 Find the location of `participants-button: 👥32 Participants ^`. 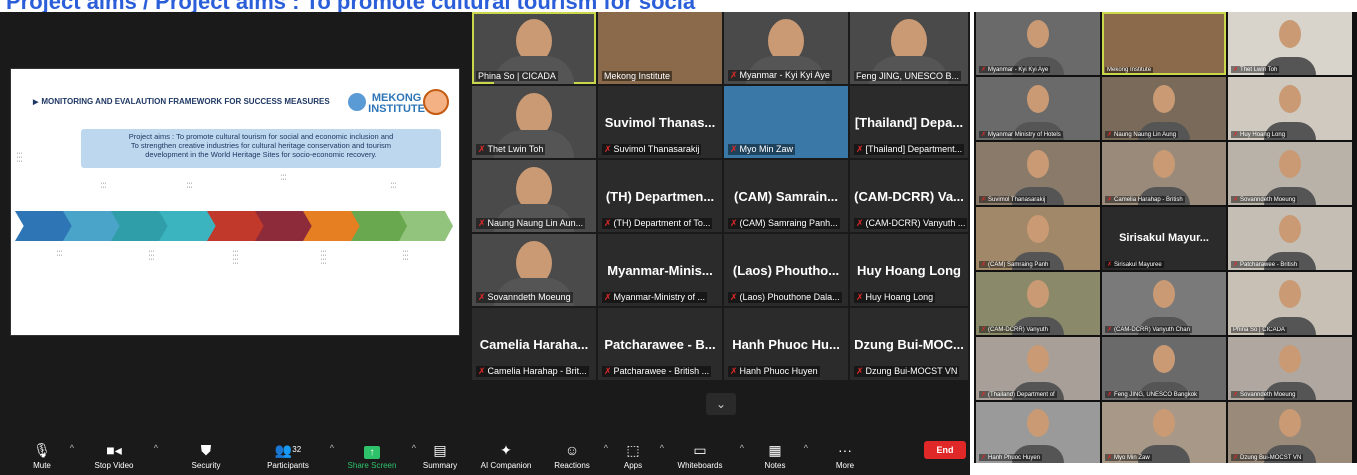

participants-button: 👥32 Participants ^ is located at coordinates (295, 455).